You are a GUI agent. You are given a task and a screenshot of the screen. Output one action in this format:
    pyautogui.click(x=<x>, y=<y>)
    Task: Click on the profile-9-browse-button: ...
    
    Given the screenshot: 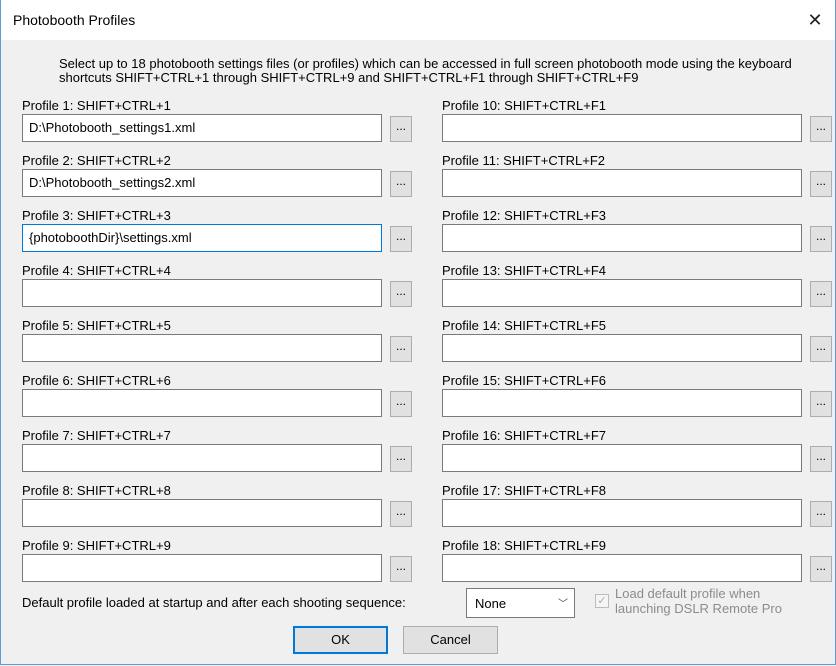 What is the action you would take?
    pyautogui.click(x=401, y=569)
    